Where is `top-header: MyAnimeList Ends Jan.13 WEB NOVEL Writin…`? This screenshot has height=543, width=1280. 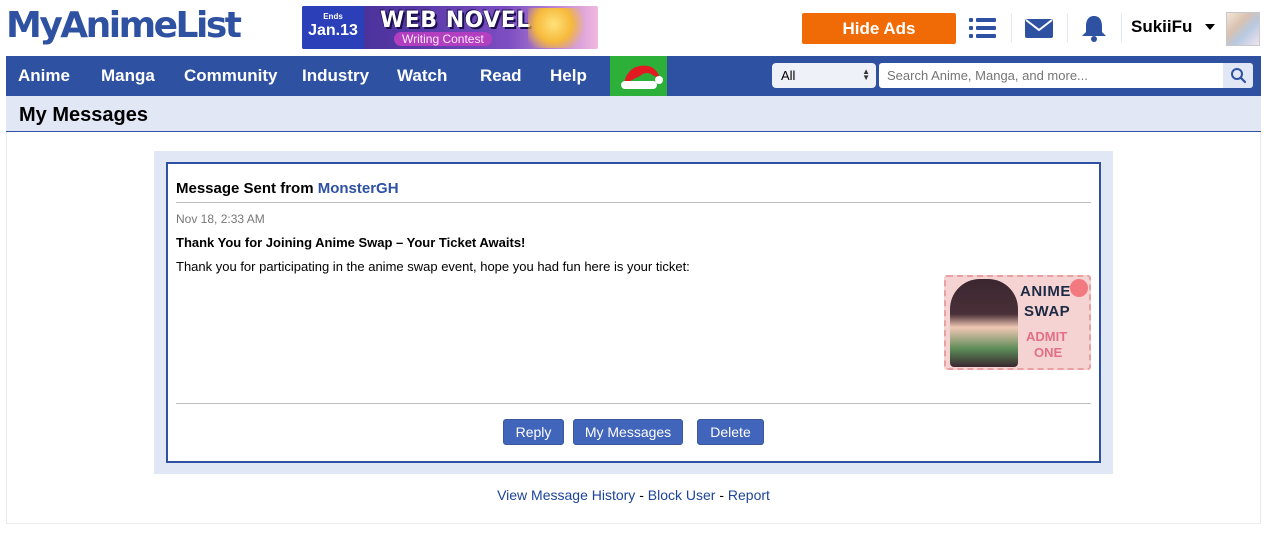 top-header: MyAnimeList Ends Jan.13 WEB NOVEL Writin… is located at coordinates (640, 28).